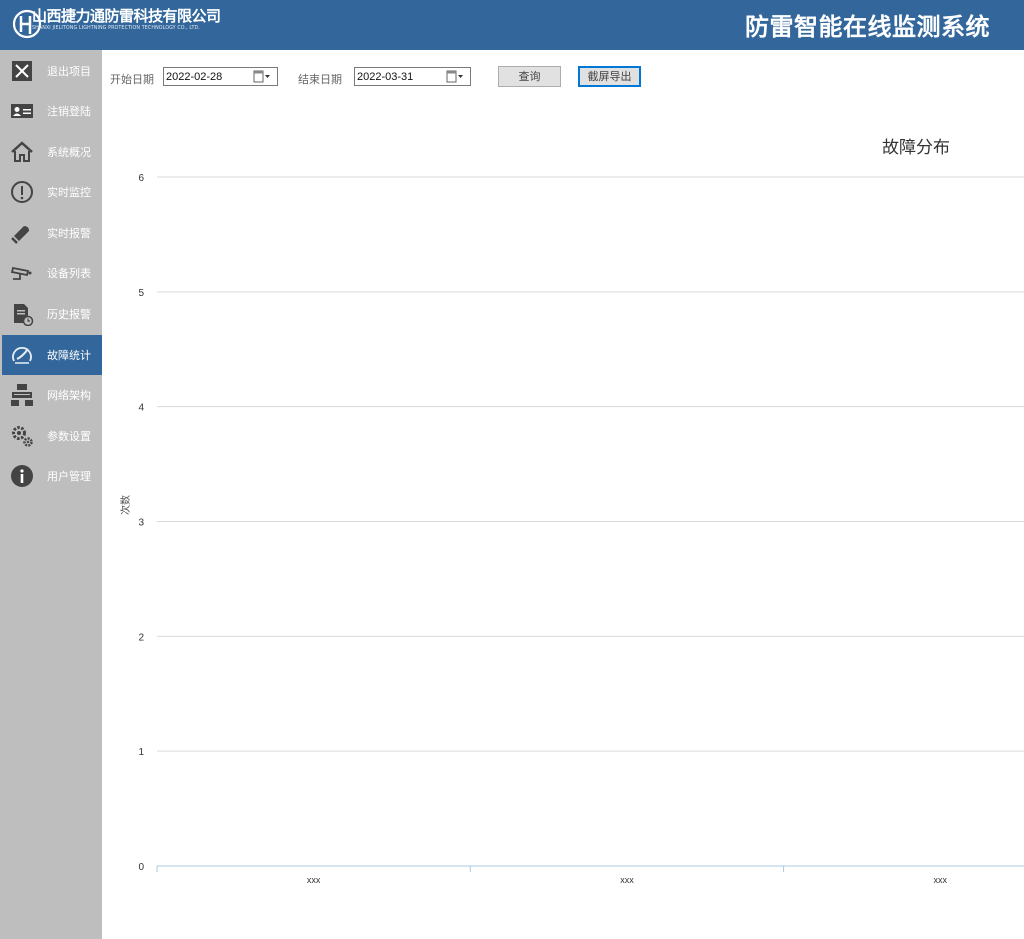  Describe the element at coordinates (141, 178) in the screenshot. I see `y-tick-label: 6` at that location.